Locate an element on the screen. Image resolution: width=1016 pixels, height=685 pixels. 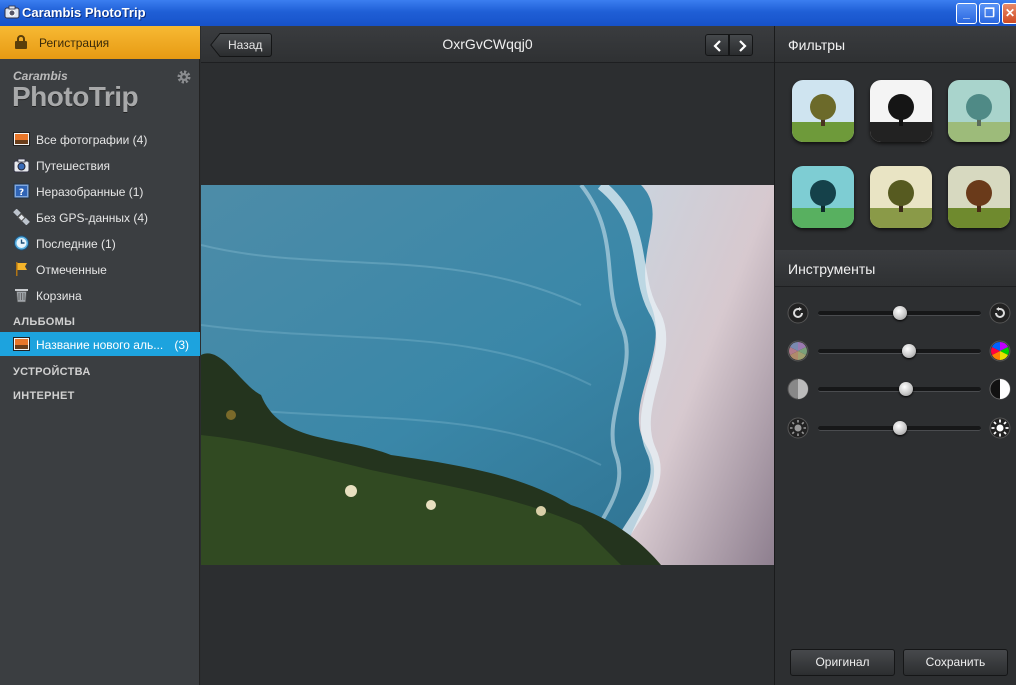
nav-travels: Путешествия is located at coordinates (100, 165).